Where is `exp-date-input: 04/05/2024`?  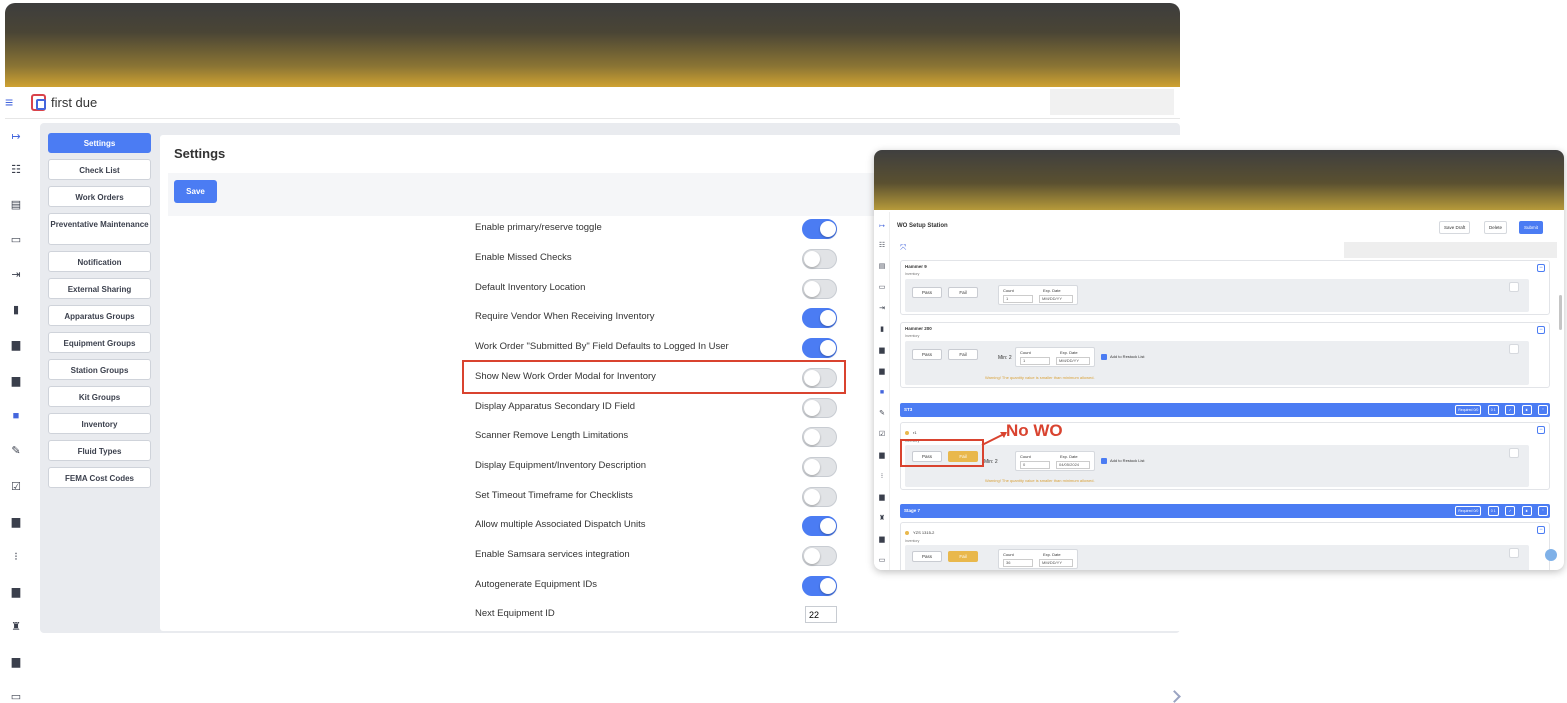 exp-date-input: 04/05/2024 is located at coordinates (1073, 465).